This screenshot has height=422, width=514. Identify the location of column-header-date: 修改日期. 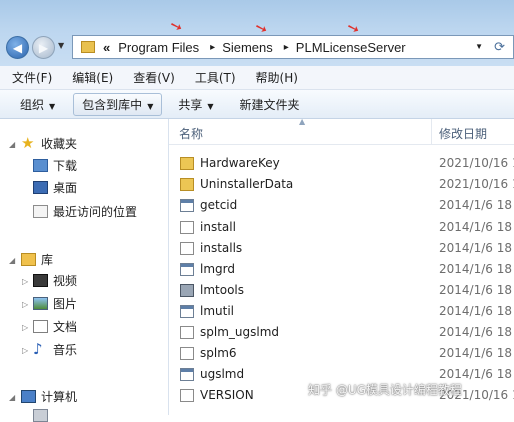
(463, 133).